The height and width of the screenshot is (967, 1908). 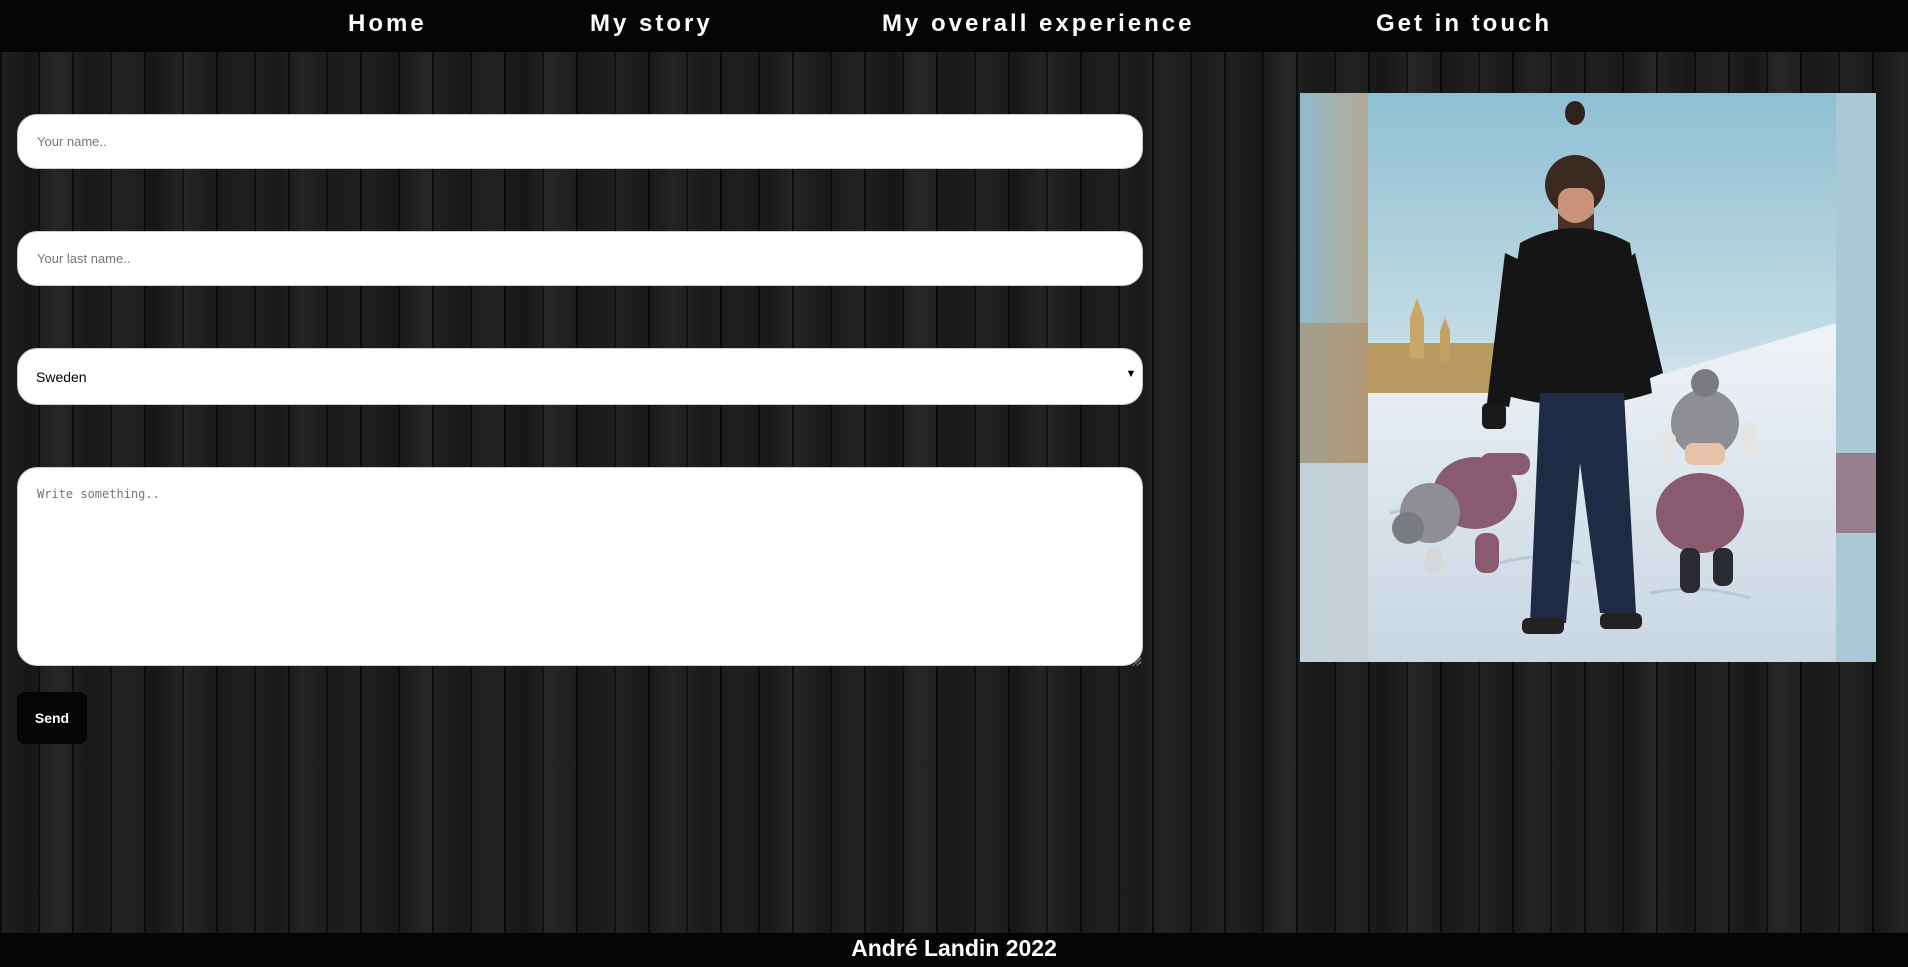 I want to click on nav-link-my-overall-experience: My overall experience, so click(x=1038, y=24).